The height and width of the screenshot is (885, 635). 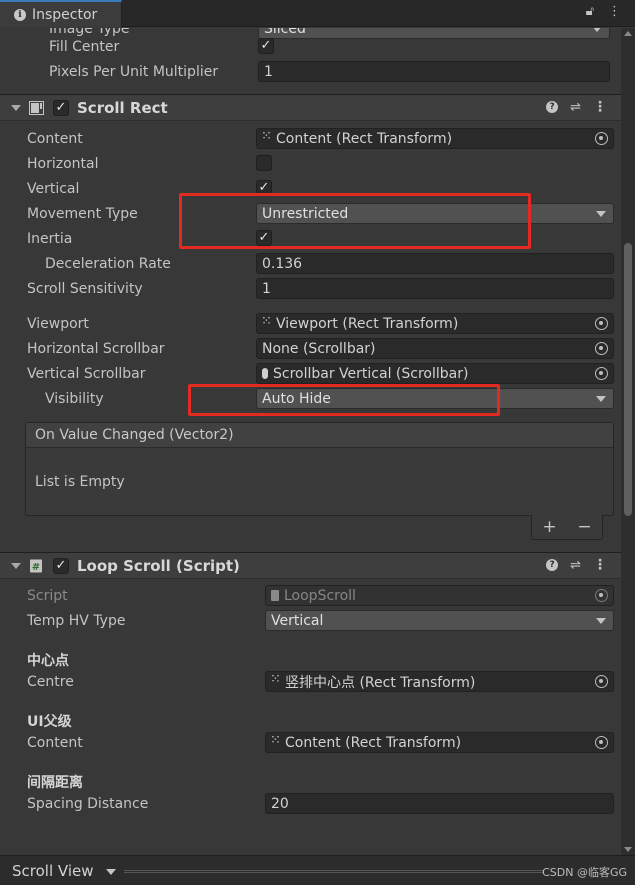 I want to click on hscrollbar-label: Horizontal Scrollbar, so click(x=96, y=348).